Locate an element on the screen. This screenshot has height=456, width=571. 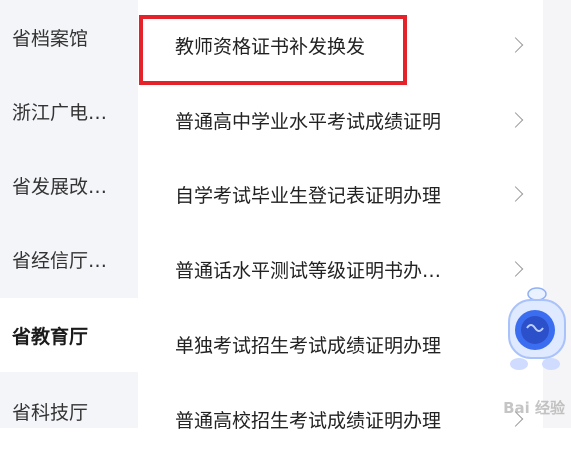
sidebar-item-science-tech: 省科技厅 is located at coordinates (69, 411).